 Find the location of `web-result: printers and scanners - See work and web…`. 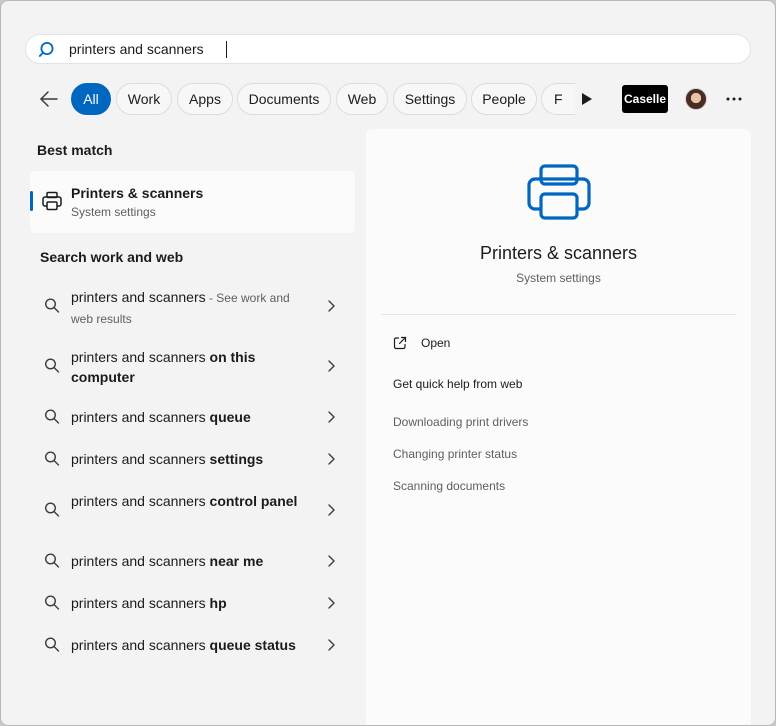

web-result: printers and scanners - See work and web… is located at coordinates (192, 308).